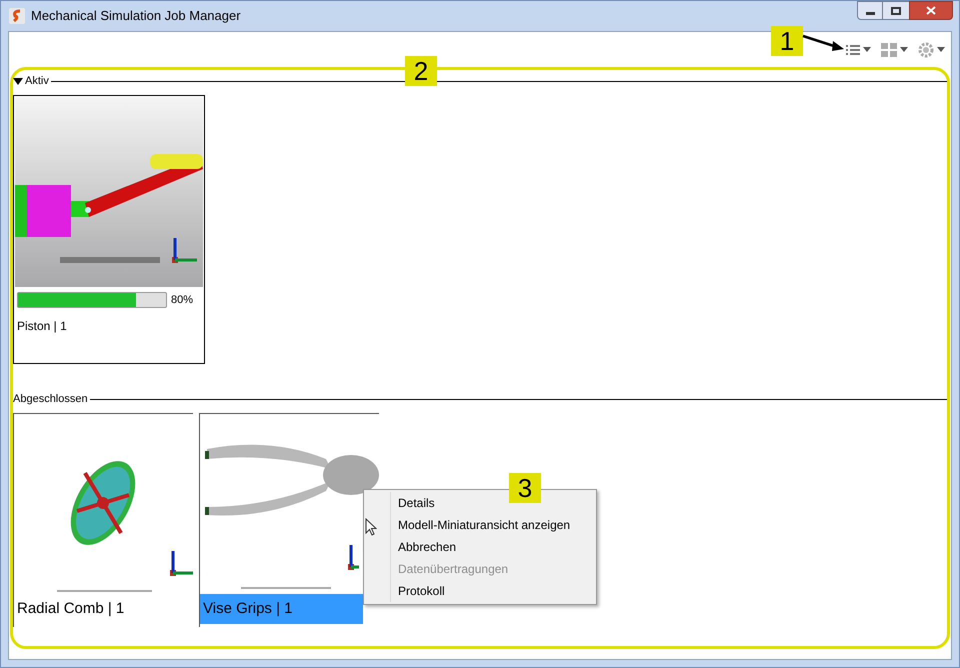 The image size is (960, 668). Describe the element at coordinates (71, 609) in the screenshot. I see `job-name: Radial Comb | 1` at that location.